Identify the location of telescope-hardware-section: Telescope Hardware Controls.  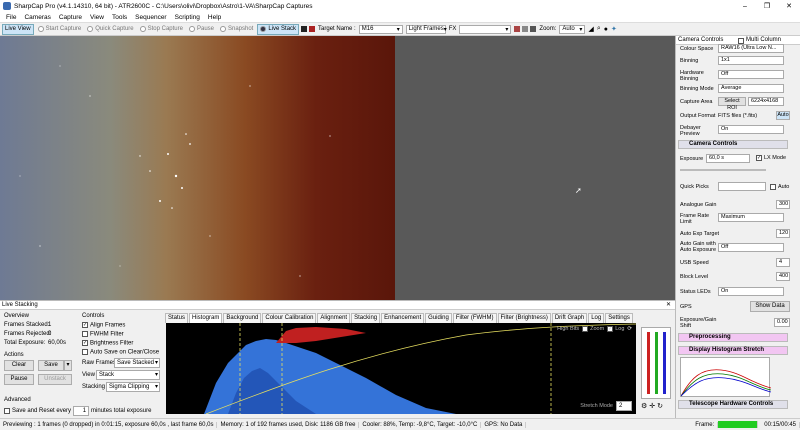
(733, 404).